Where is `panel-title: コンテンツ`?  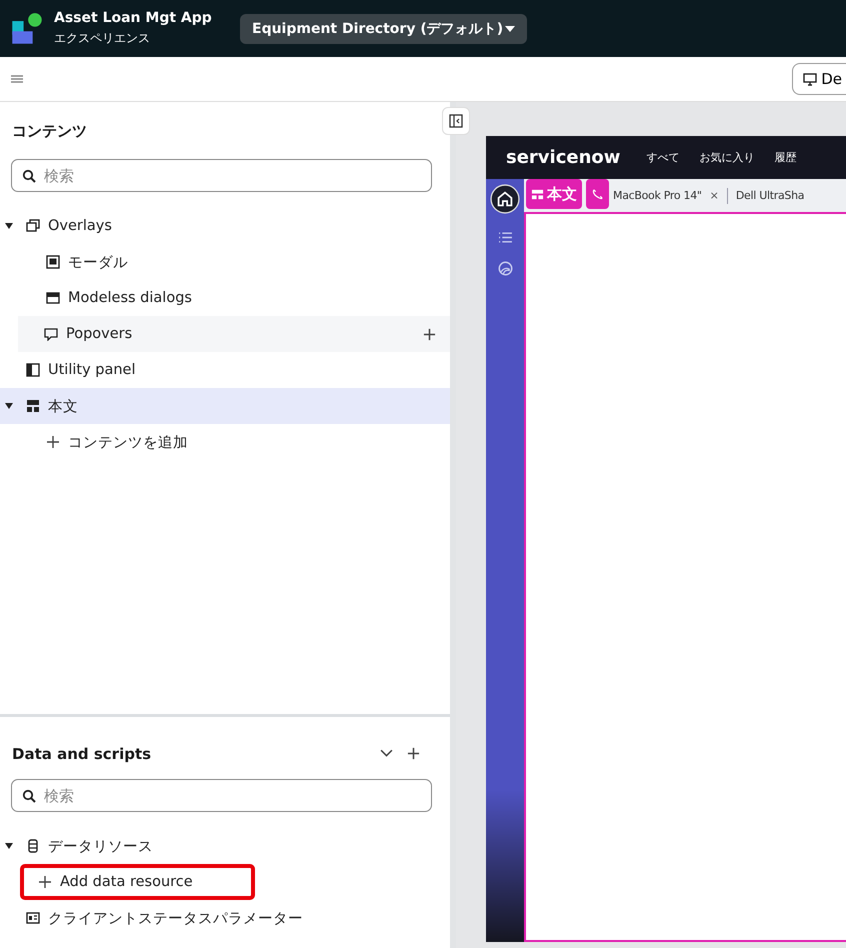 panel-title: コンテンツ is located at coordinates (50, 131).